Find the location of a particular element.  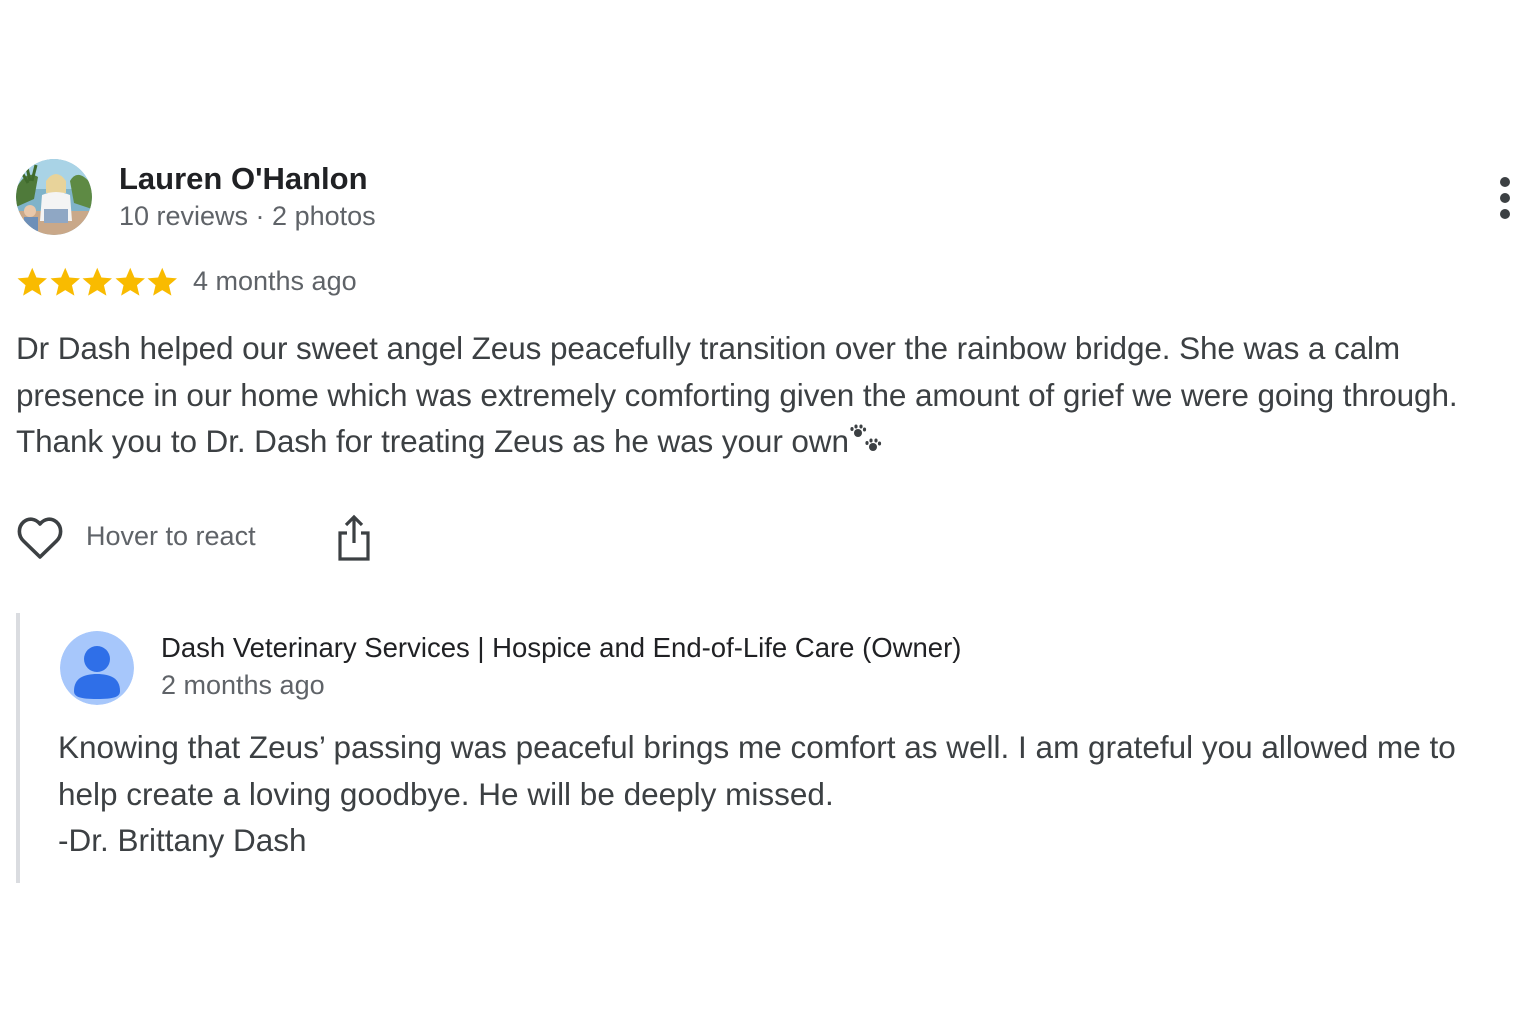

more-options-button is located at coordinates (1505, 198).